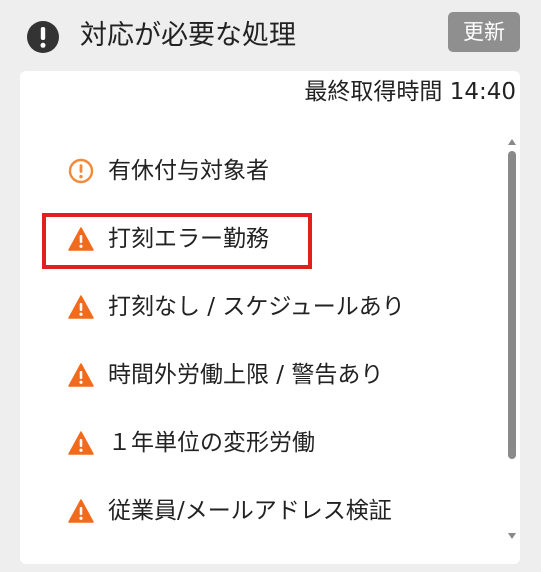 The image size is (541, 572). I want to click on list-item: １年単位の変形労働, so click(191, 443).